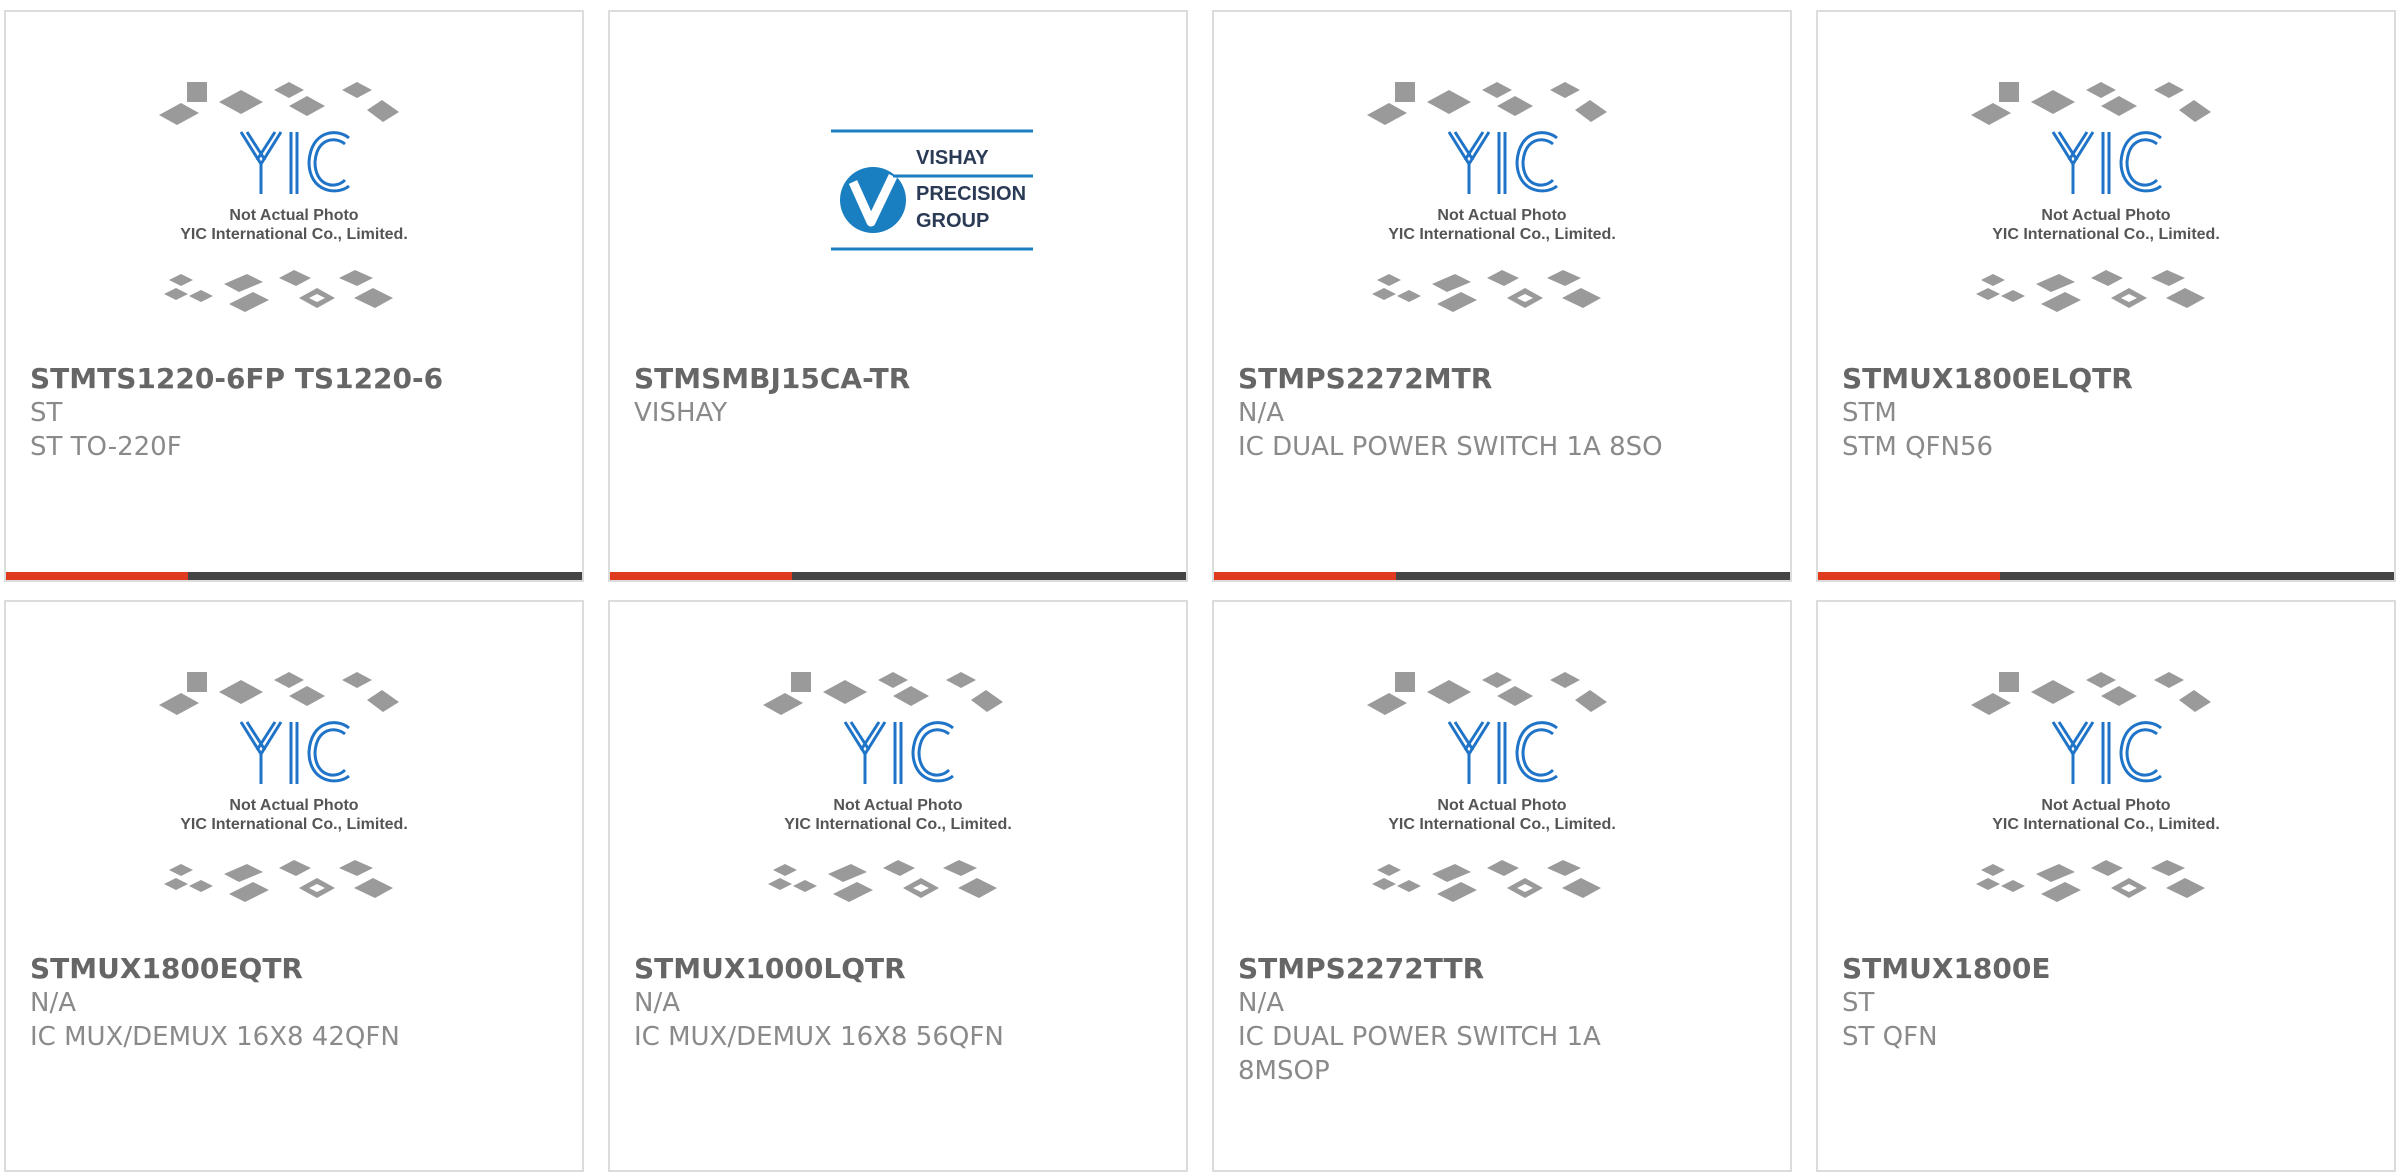 Image resolution: width=2400 pixels, height=1172 pixels. I want to click on vishay-logo-line3: GROUP, so click(952, 221).